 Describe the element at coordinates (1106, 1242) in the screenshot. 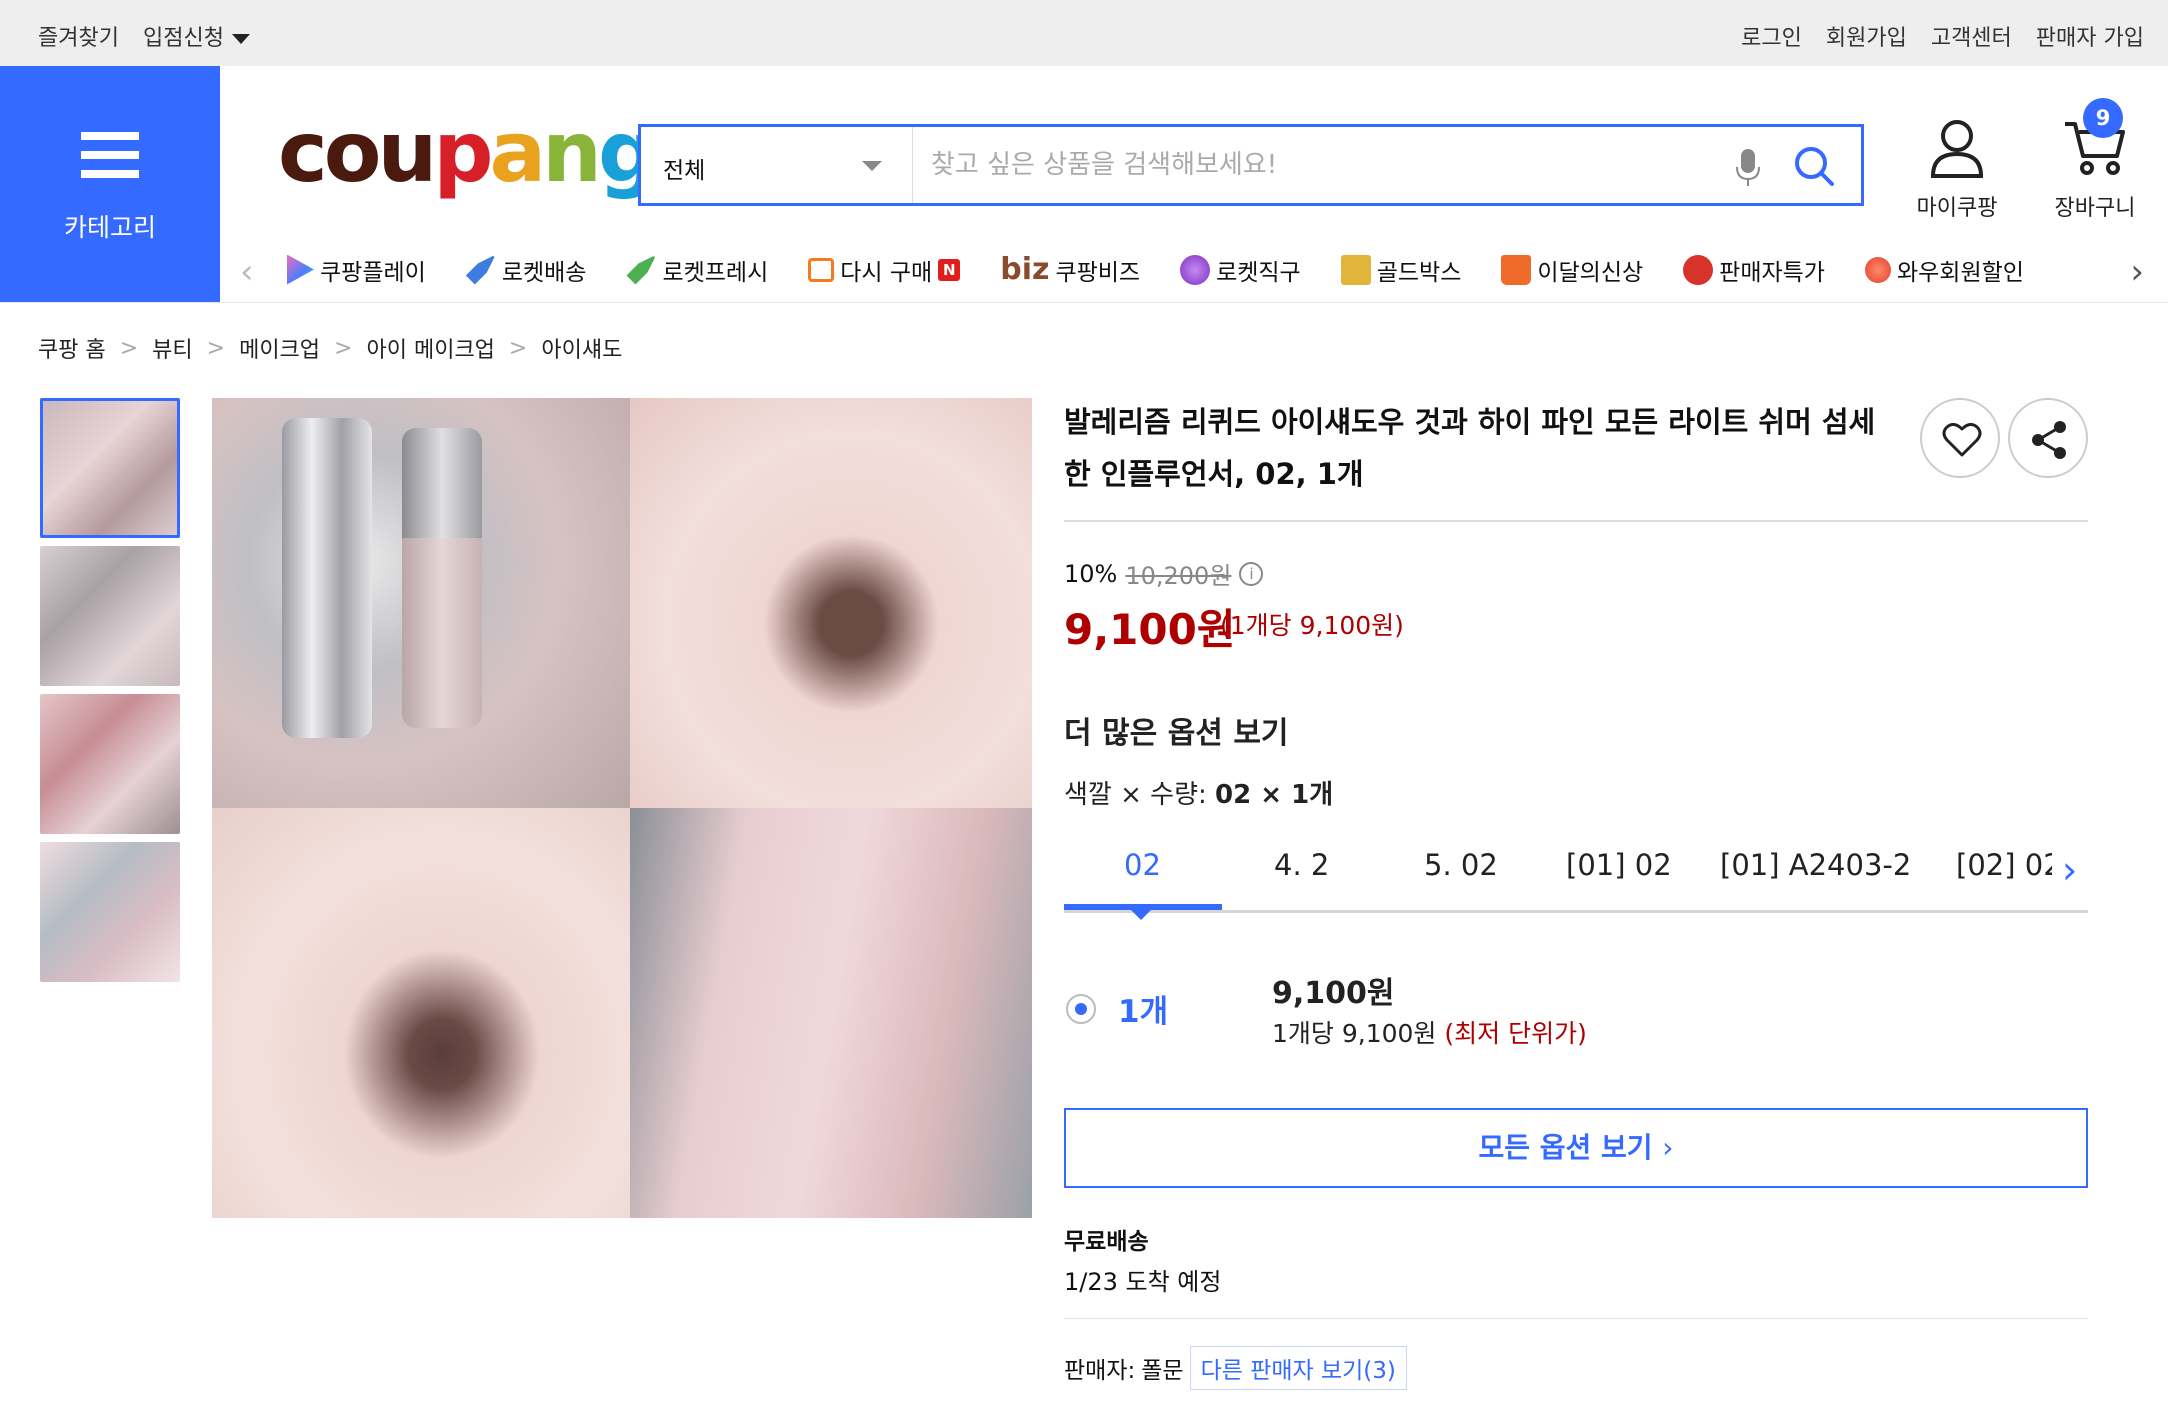

I see `shipping-label: 무료배송` at that location.